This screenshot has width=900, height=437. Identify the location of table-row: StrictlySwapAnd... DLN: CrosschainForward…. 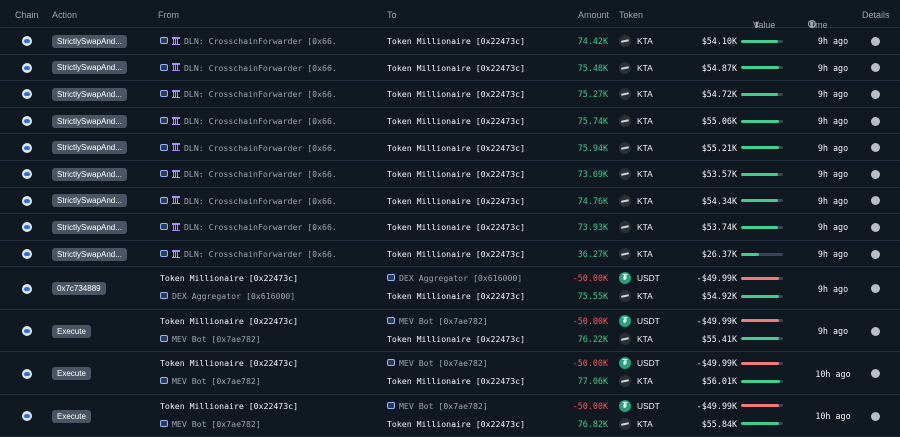
(450, 94).